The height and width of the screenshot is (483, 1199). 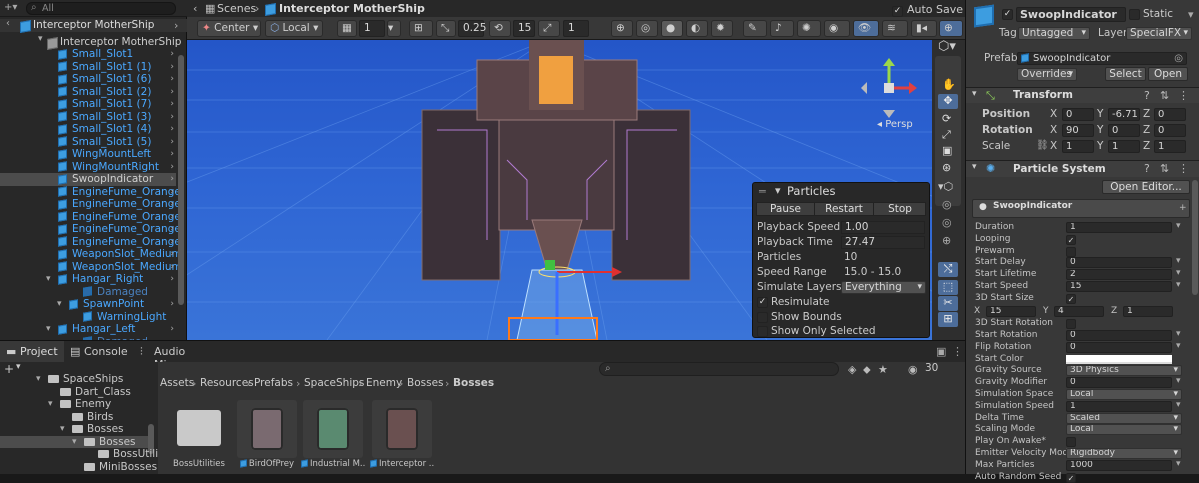 What do you see at coordinates (74, 404) in the screenshot?
I see `project-tree-item: ▾ Enemy` at bounding box center [74, 404].